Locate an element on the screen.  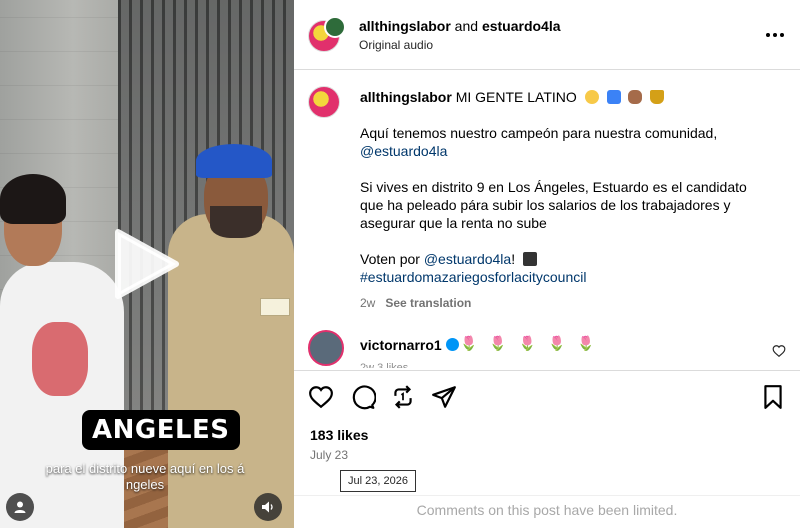
video-person-man-beard is located at coordinates (236, 222).